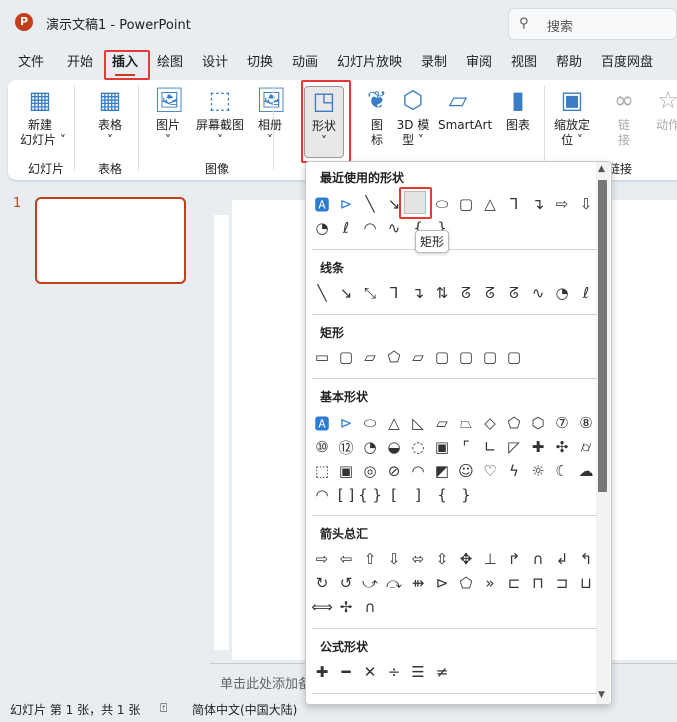 This screenshot has width=677, height=722. I want to click on donut-shape-icon: ◎, so click(370, 471).